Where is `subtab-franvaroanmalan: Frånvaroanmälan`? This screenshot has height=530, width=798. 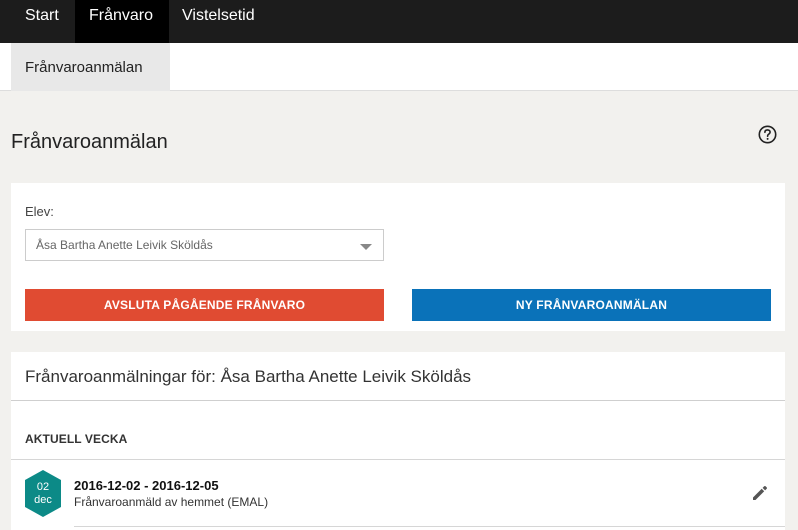
subtab-franvaroanmalan: Frånvaroanmälan is located at coordinates (90, 67).